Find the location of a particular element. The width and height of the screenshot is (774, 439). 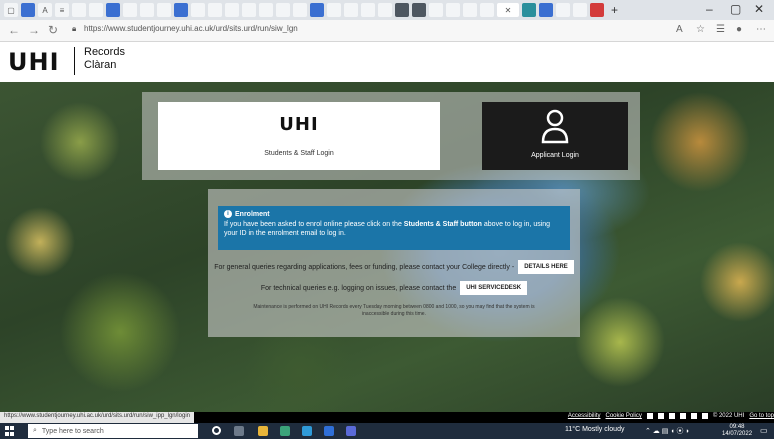

browser-tab-strip: ▢ A ≡ ✕ + – ▢ ✕ is located at coordinates (387, 10).